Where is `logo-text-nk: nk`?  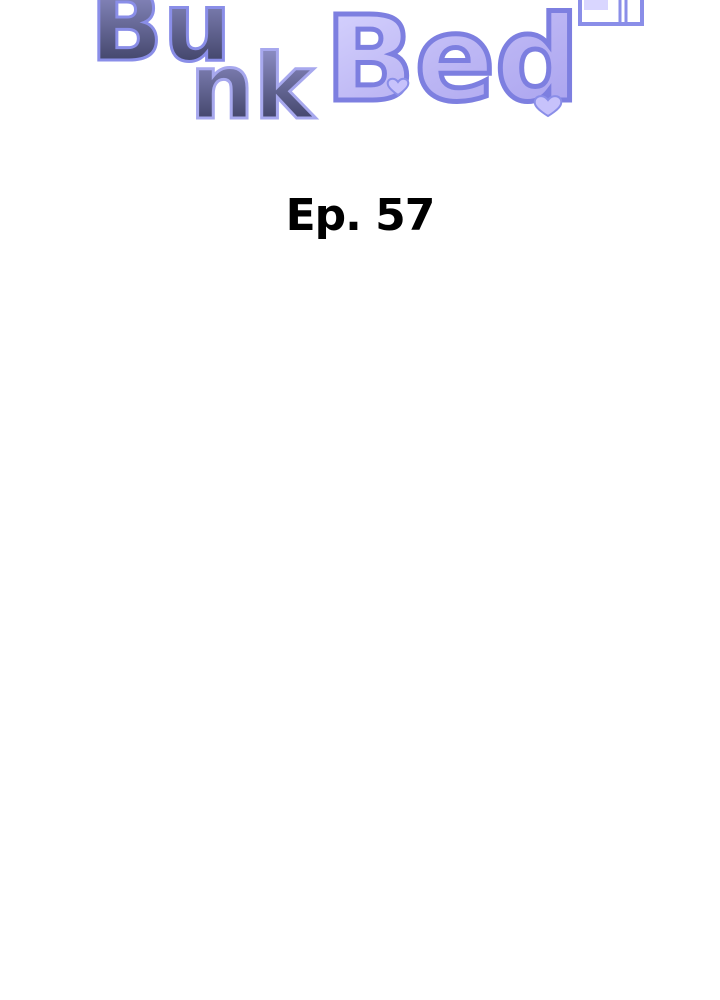 logo-text-nk: nk is located at coordinates (253, 87).